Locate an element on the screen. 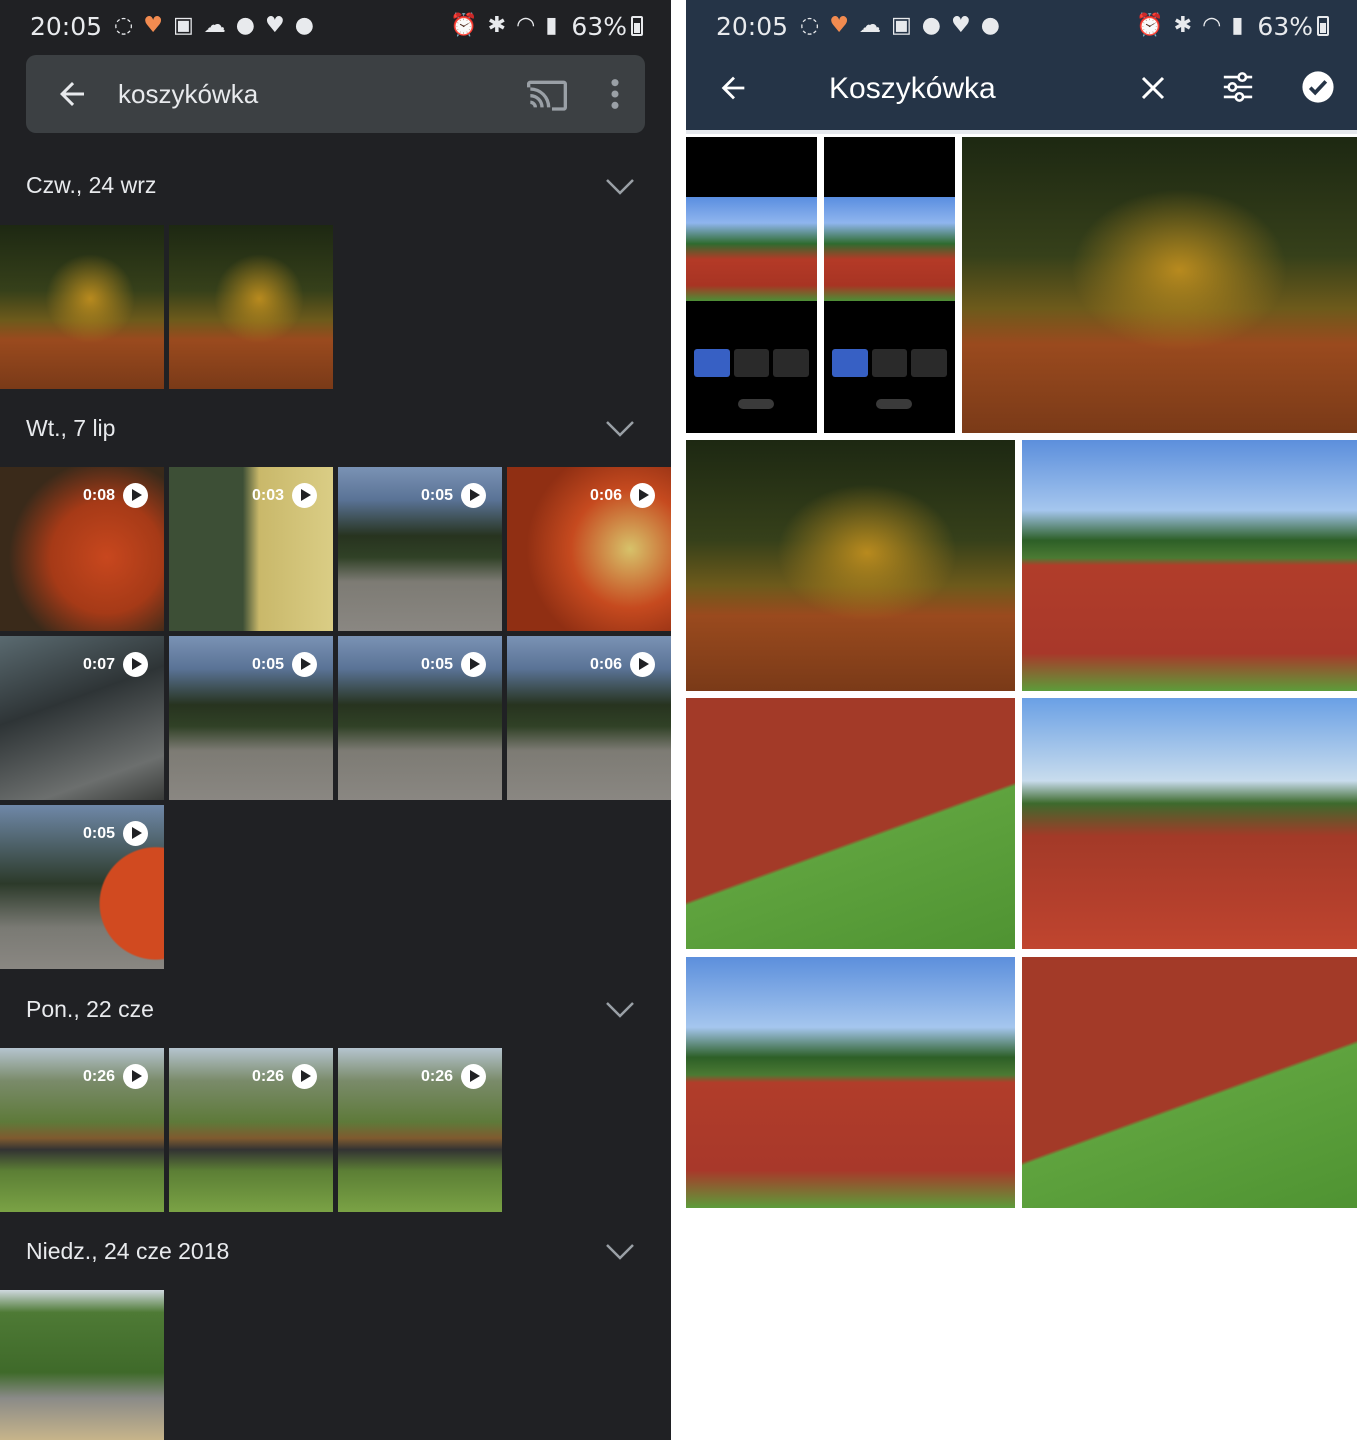  video-thumbnail: 0:07 is located at coordinates (82, 718).